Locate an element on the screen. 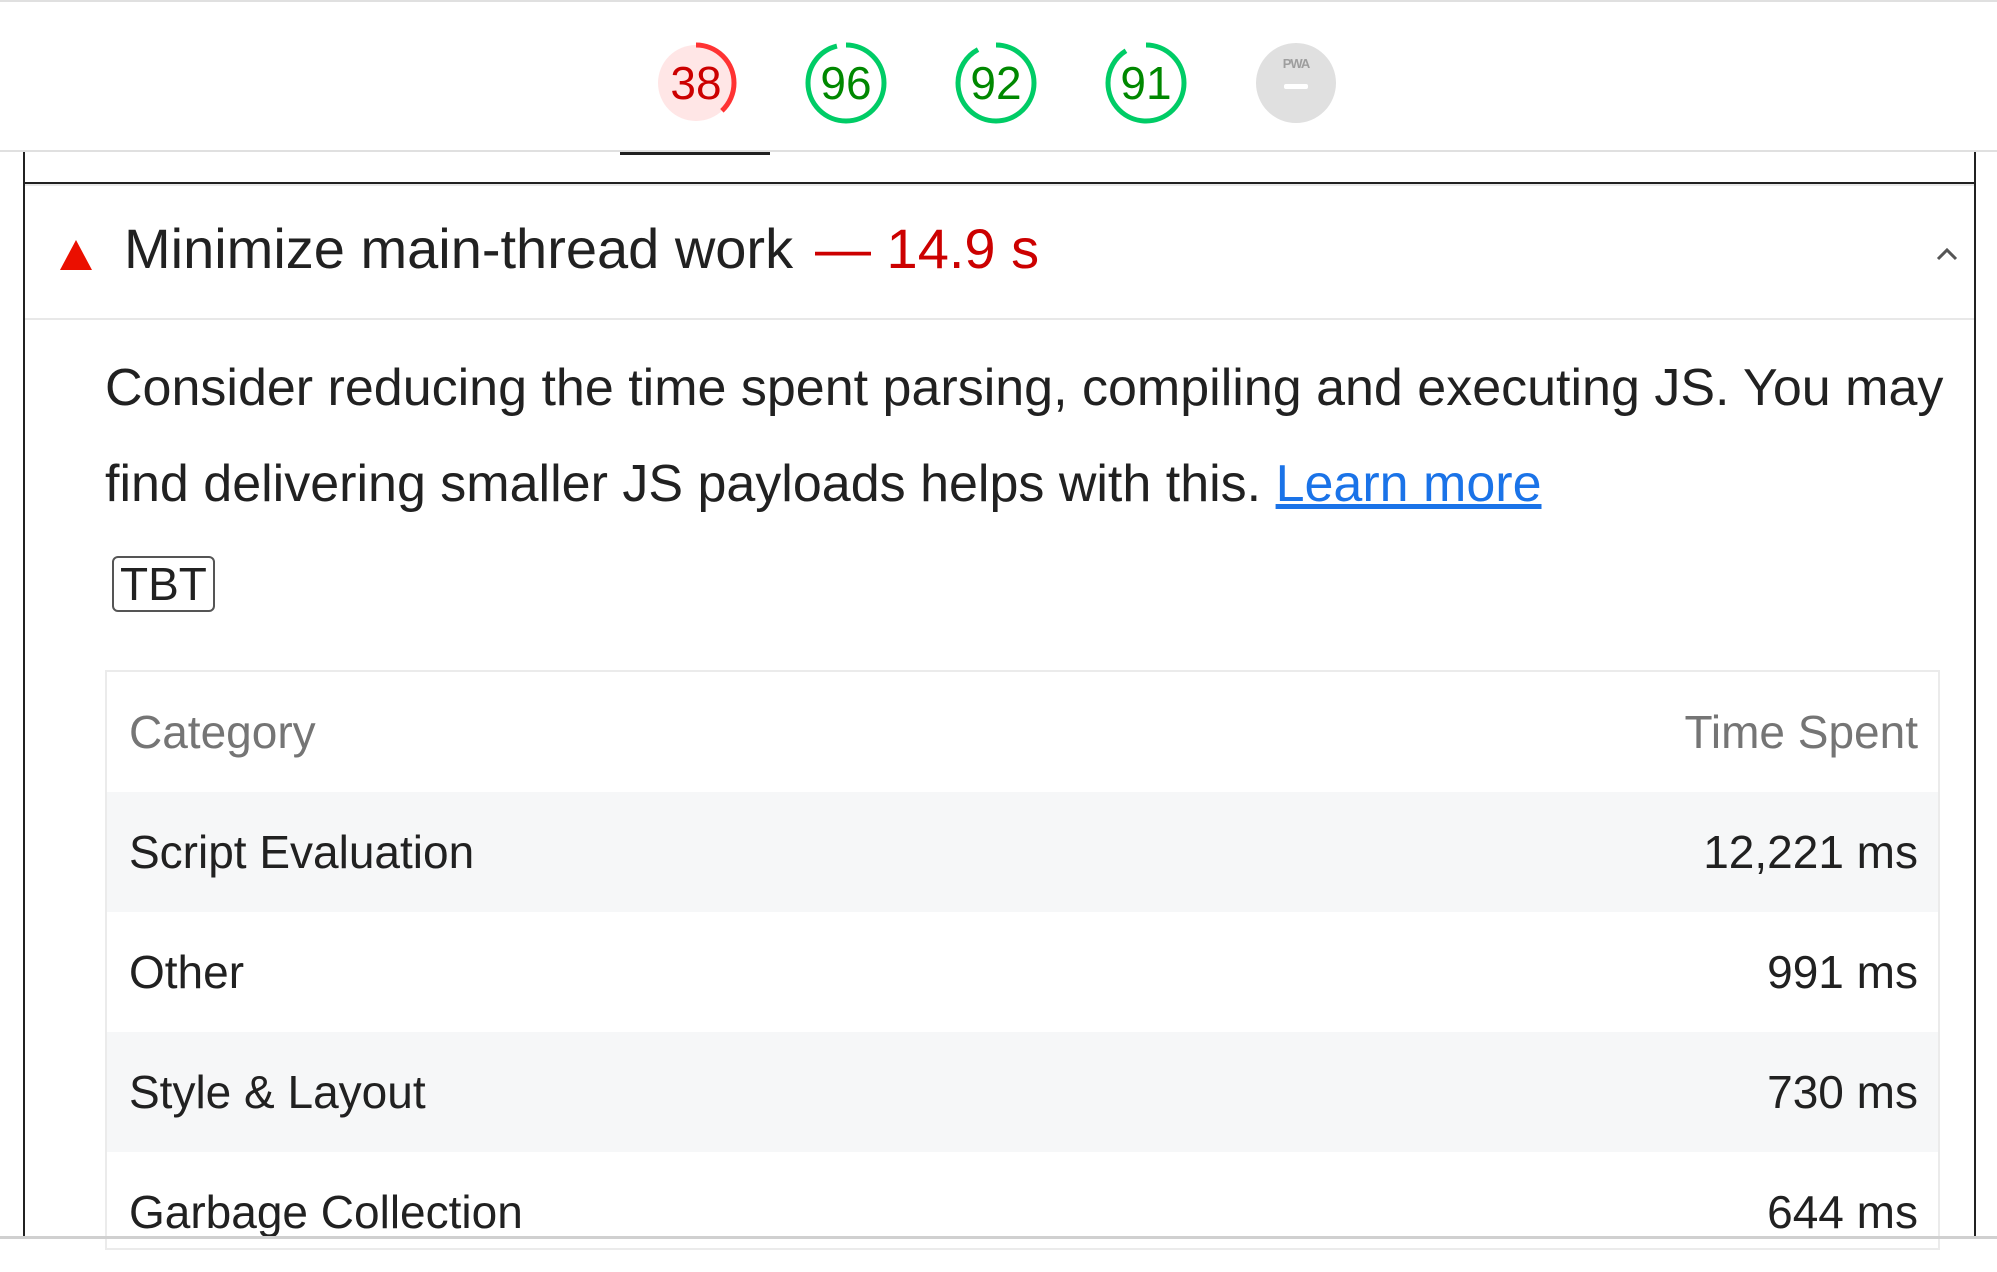 The width and height of the screenshot is (1997, 1272). score-value: 96 is located at coordinates (846, 83).